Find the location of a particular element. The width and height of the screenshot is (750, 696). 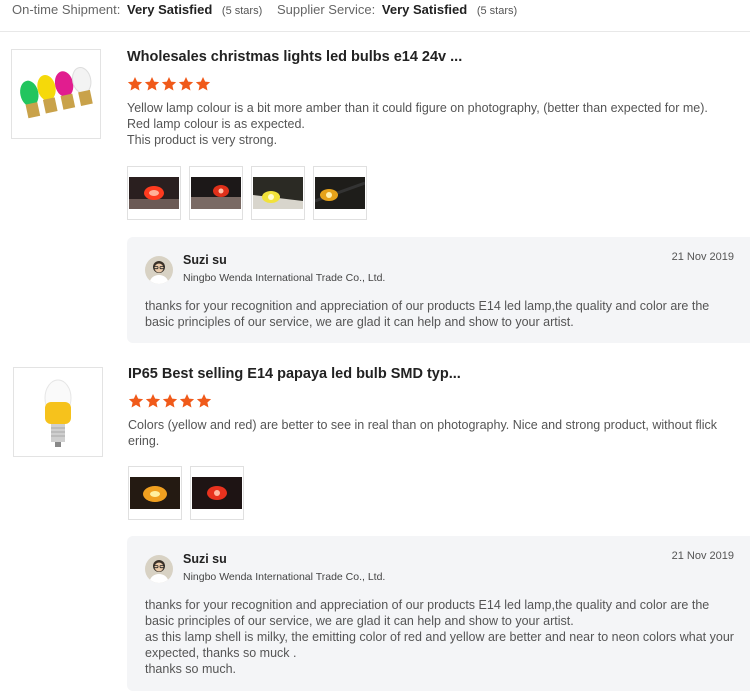

reply-text-line: thanks so much. is located at coordinates (191, 669).